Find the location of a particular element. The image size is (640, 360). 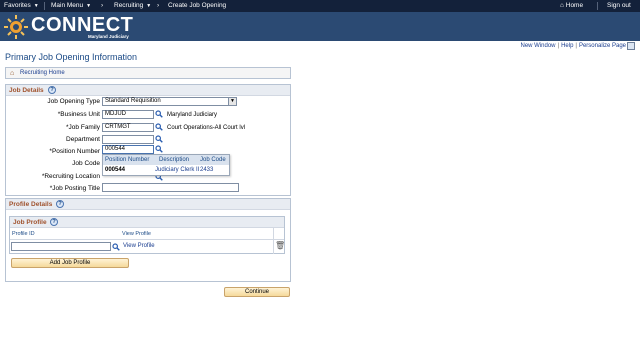

job-code-label: Job Code is located at coordinates (86, 163).